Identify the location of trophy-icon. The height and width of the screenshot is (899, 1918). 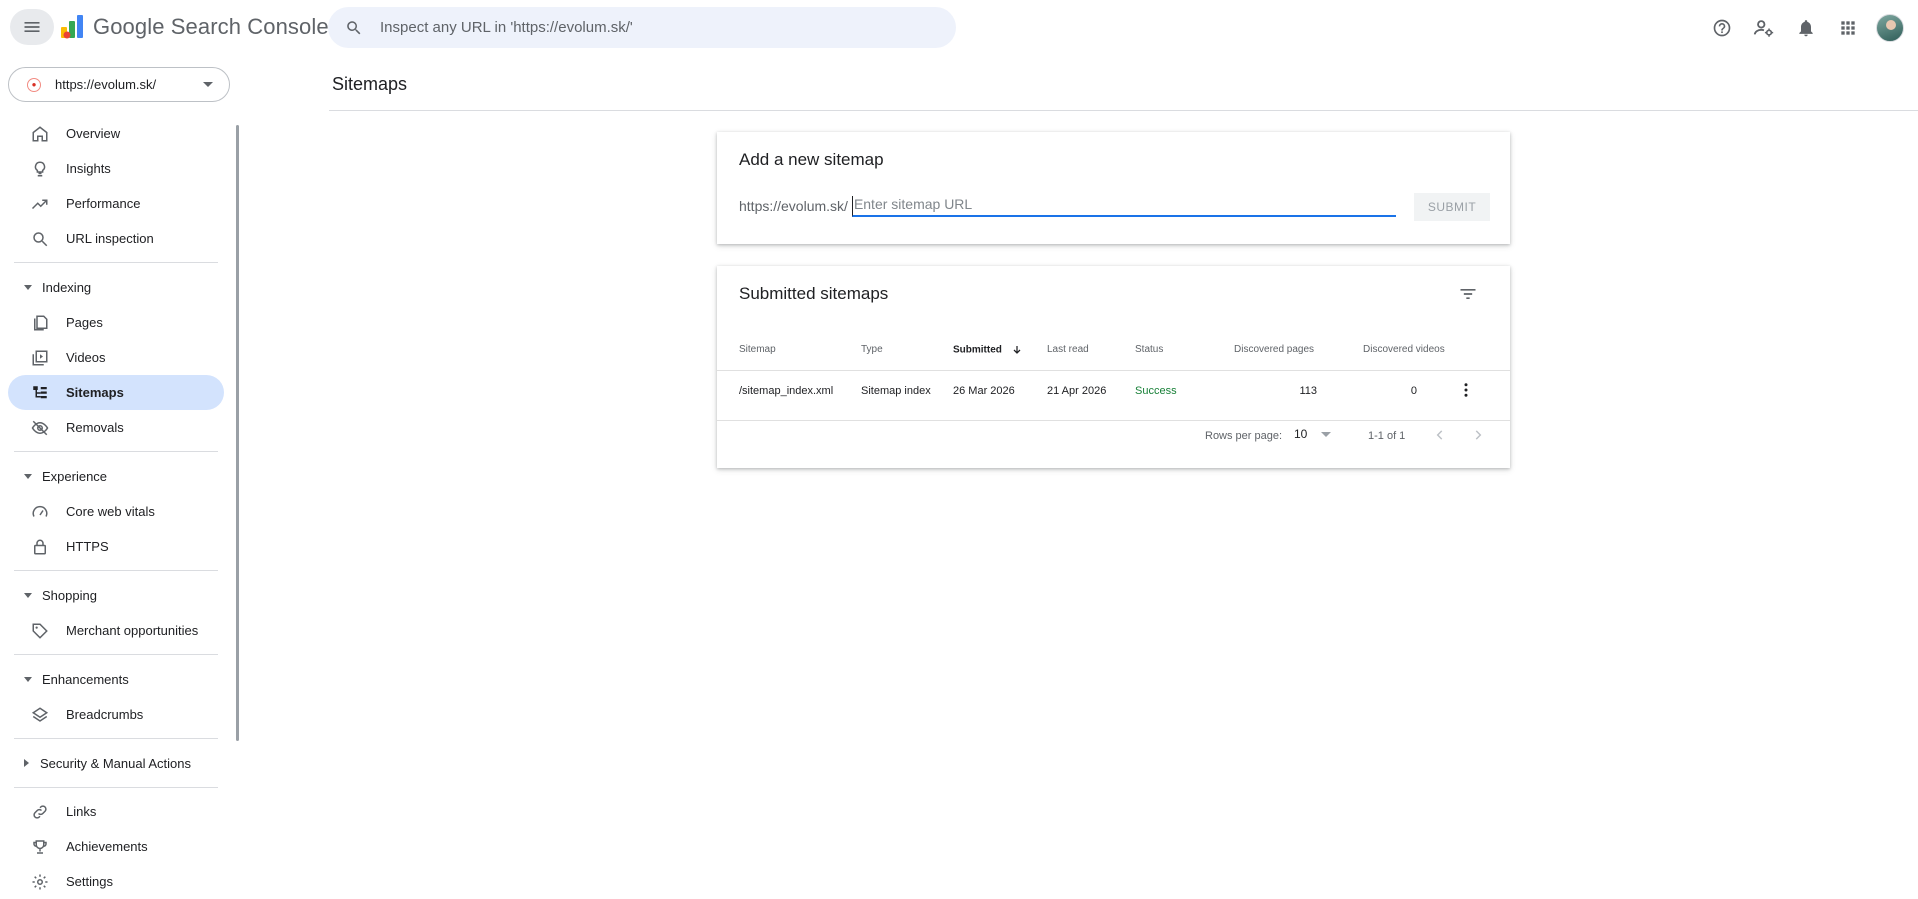
(40, 847).